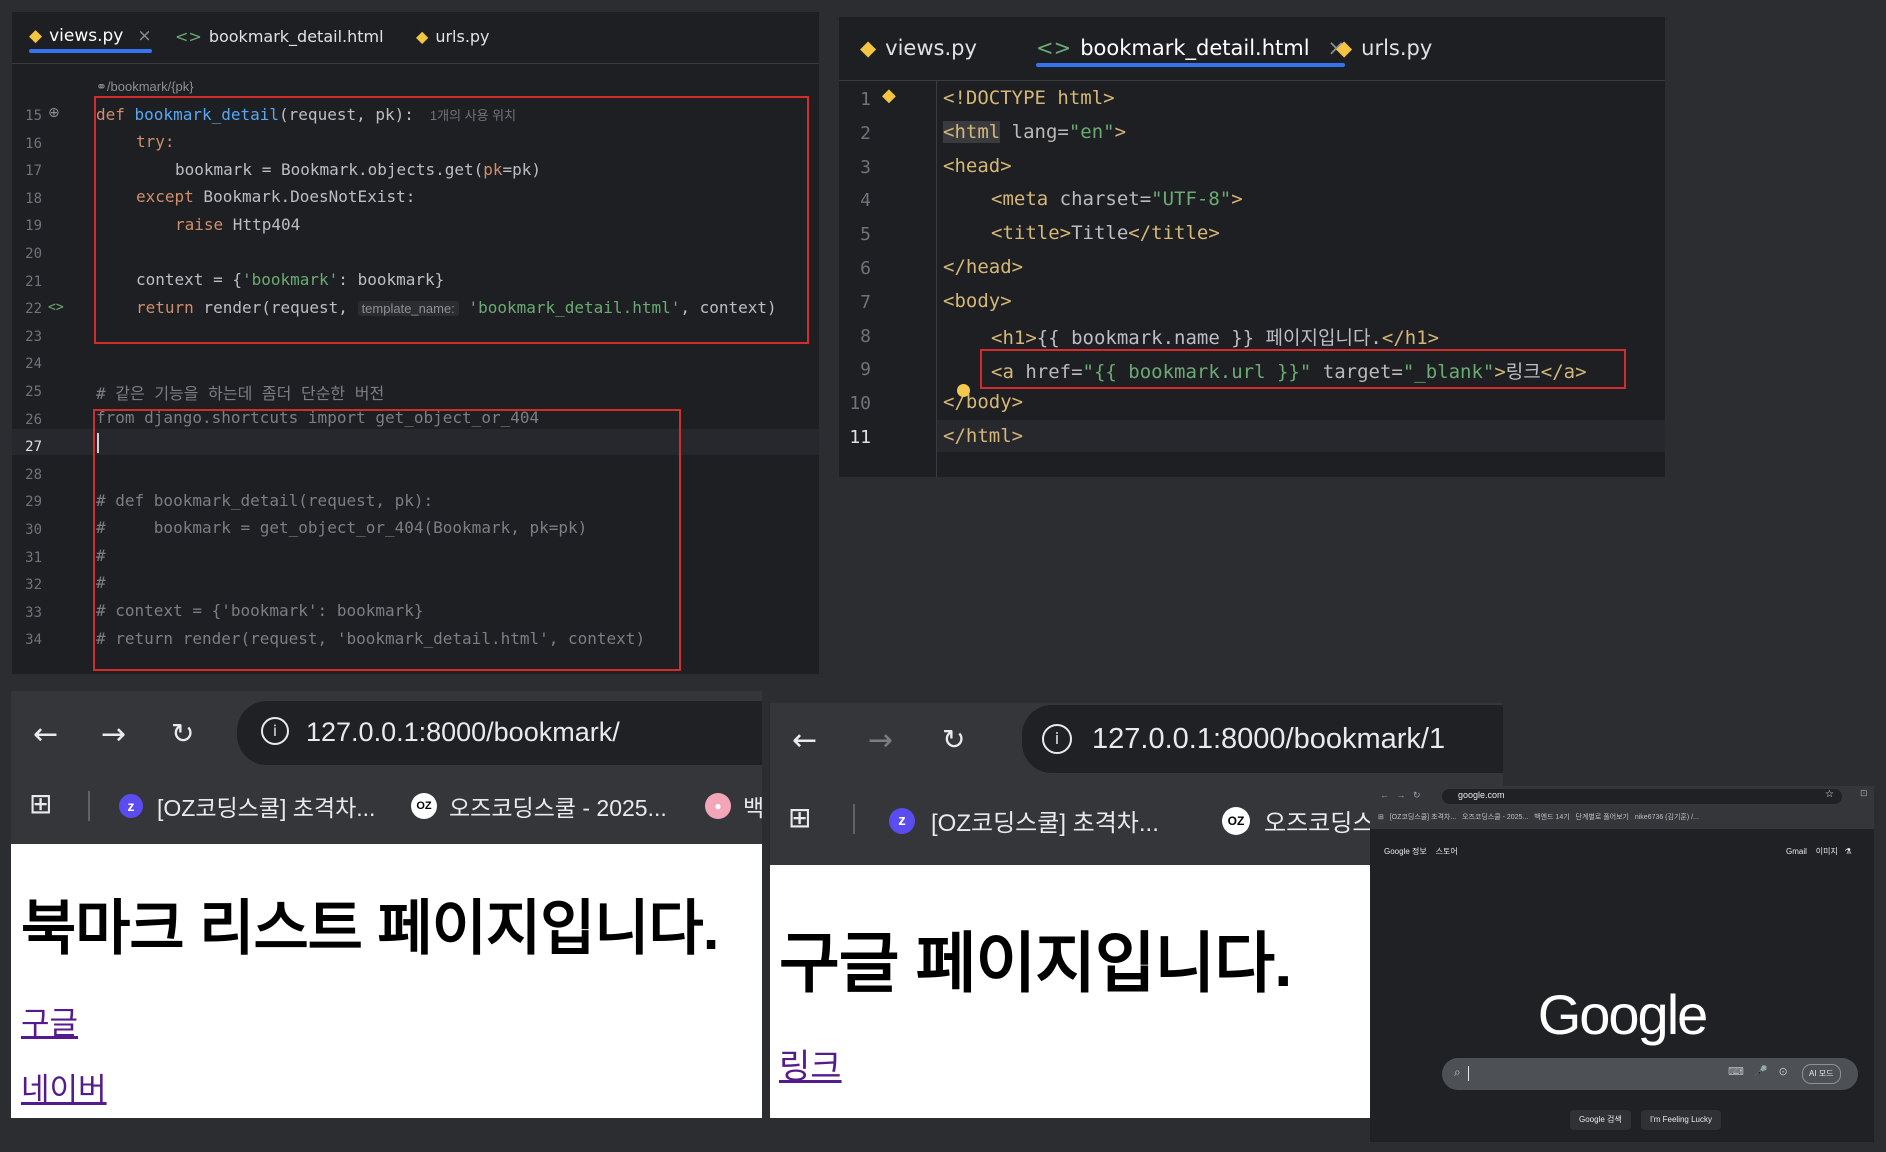  What do you see at coordinates (33, 171) in the screenshot?
I see `line-number: 17` at bounding box center [33, 171].